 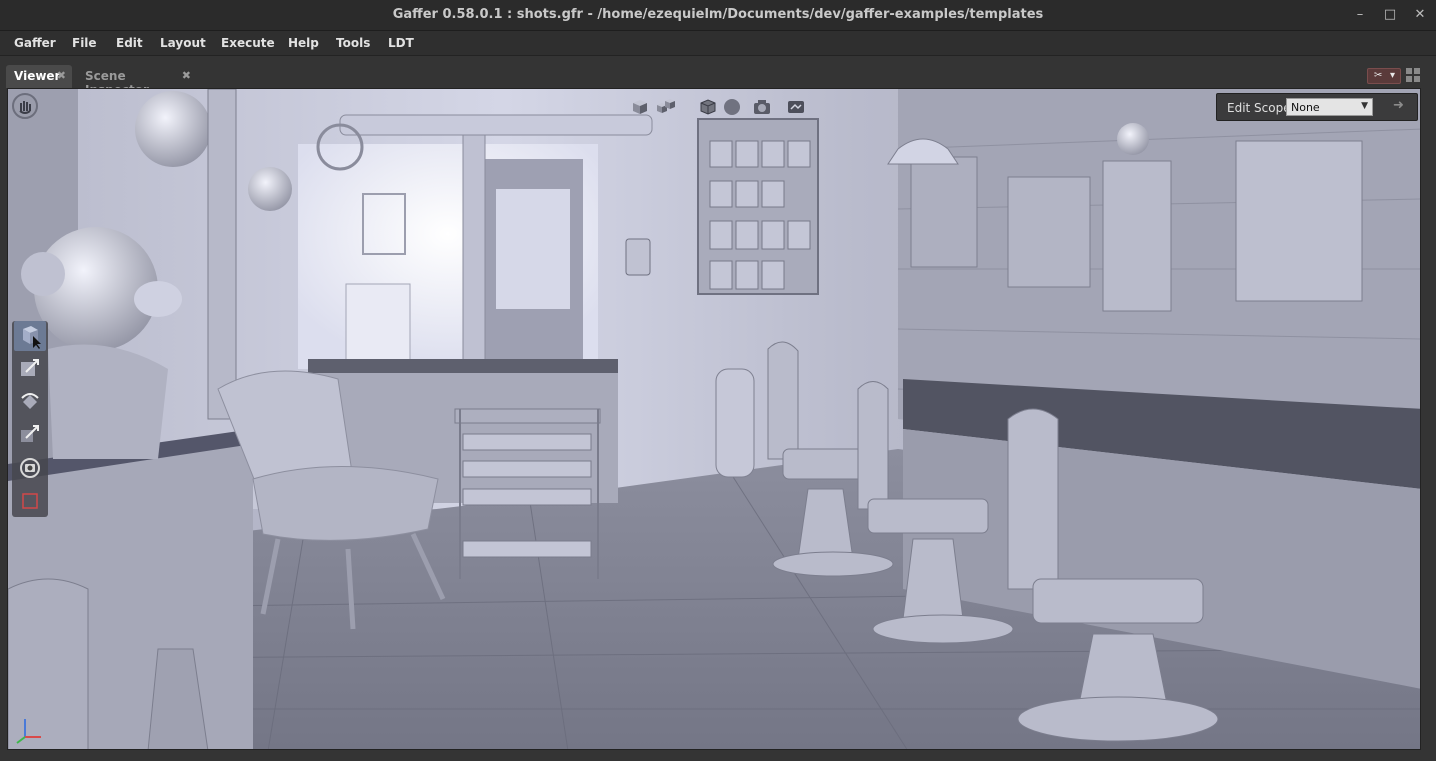 I want to click on chevron-down-icon: ▾, so click(x=1393, y=75).